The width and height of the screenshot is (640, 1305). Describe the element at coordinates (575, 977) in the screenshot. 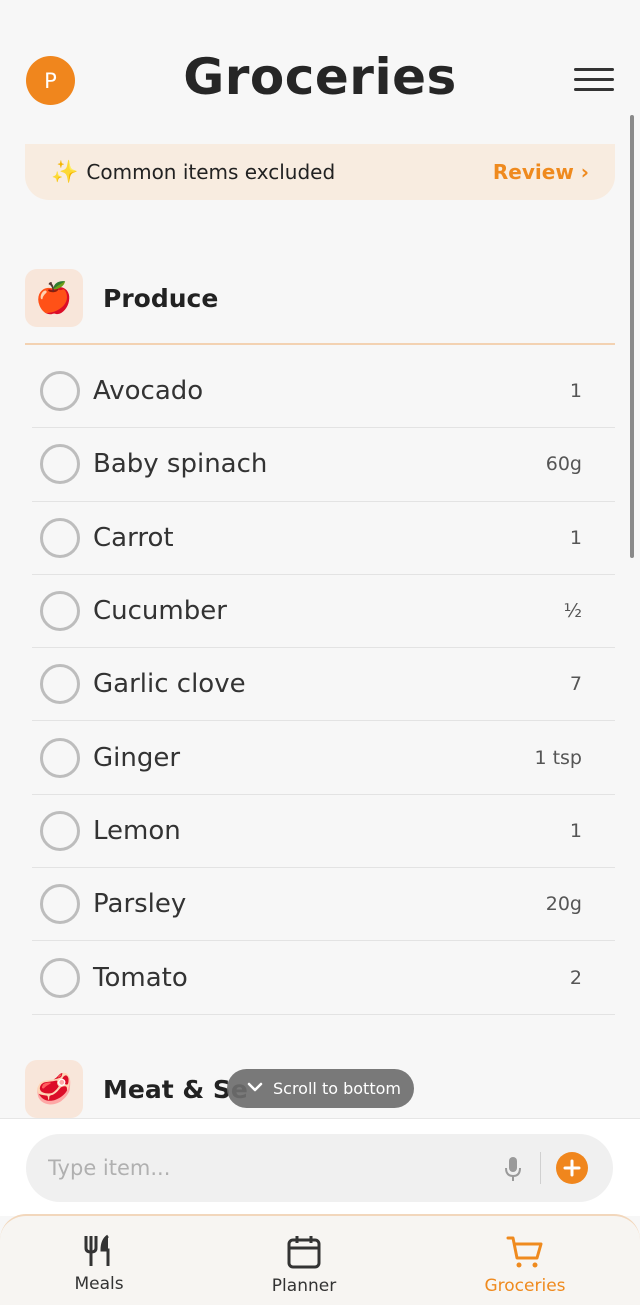

I see `item-quantity: 2` at that location.